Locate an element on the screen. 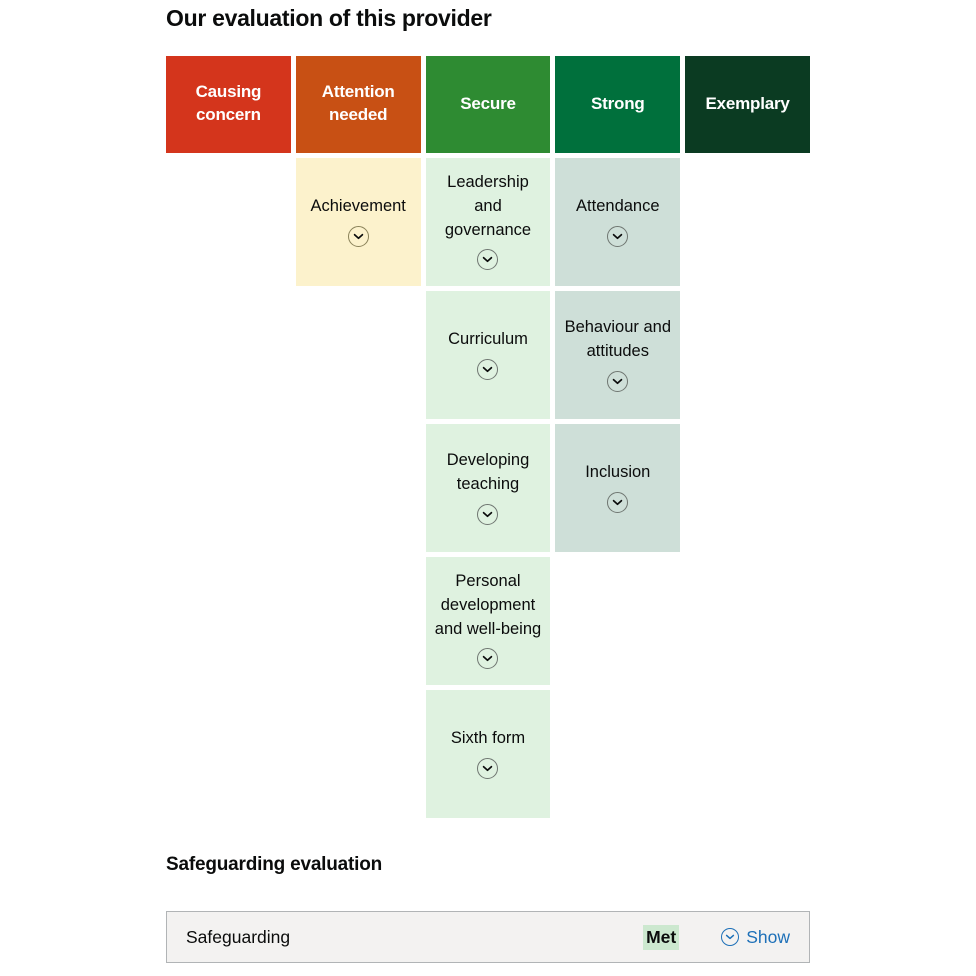  judgement-label: Achievement is located at coordinates (358, 205).